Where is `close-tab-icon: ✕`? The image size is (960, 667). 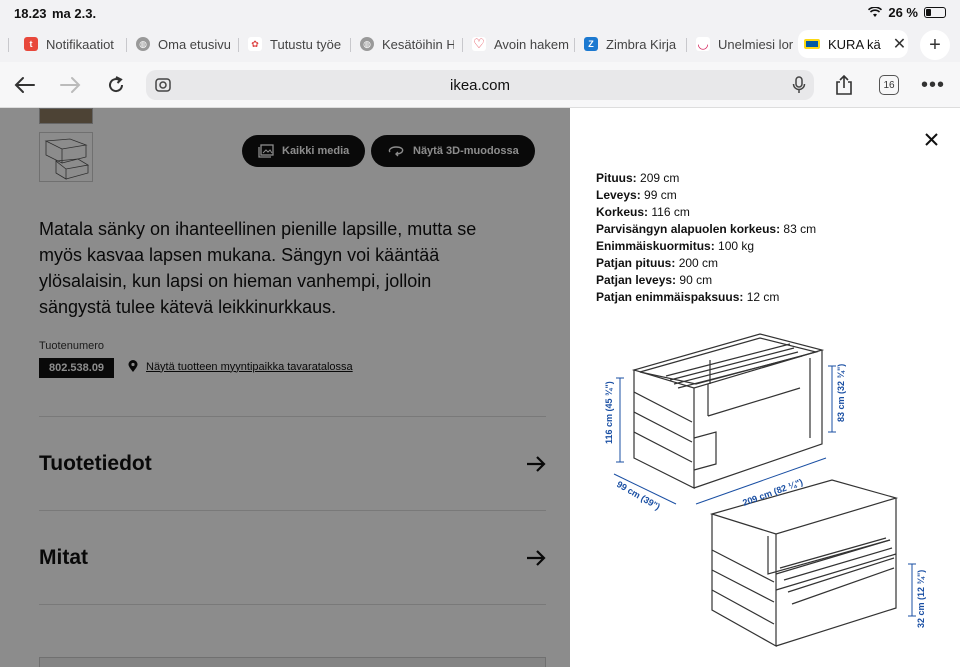
close-tab-icon: ✕ is located at coordinates (899, 44).